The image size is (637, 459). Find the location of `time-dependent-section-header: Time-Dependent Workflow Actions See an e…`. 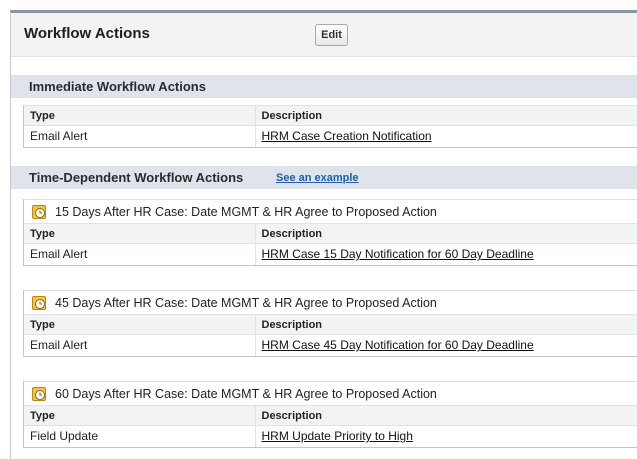

time-dependent-section-header: Time-Dependent Workflow Actions See an e… is located at coordinates (324, 177).